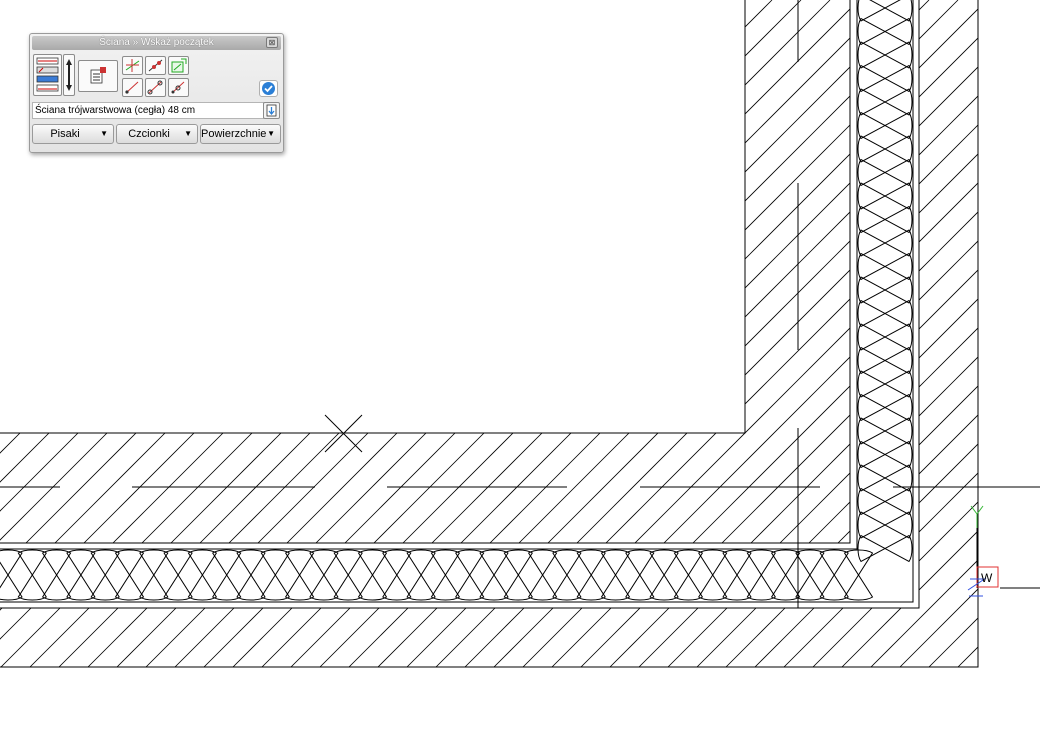  Describe the element at coordinates (132, 65) in the screenshot. I see `snap-point-icon` at that location.